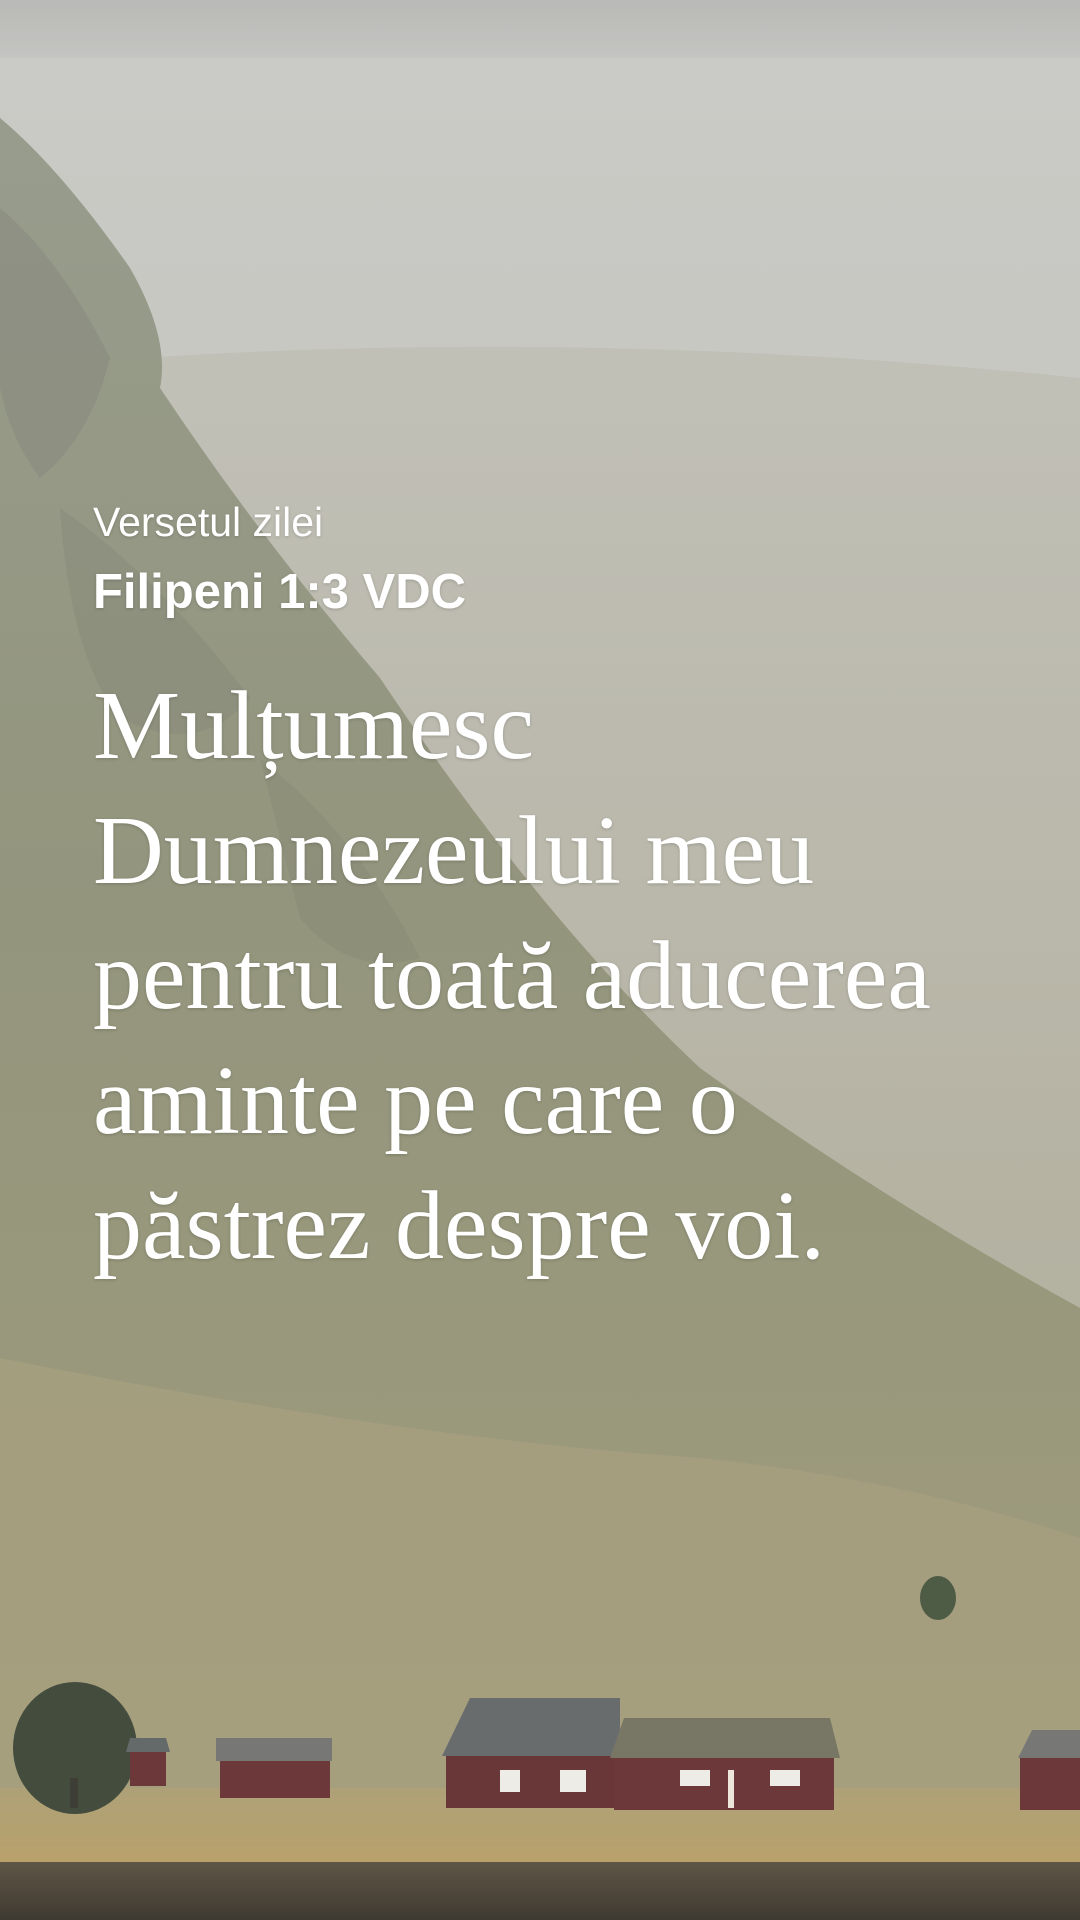 The image size is (1080, 1920). What do you see at coordinates (540, 29) in the screenshot?
I see `status-bar` at bounding box center [540, 29].